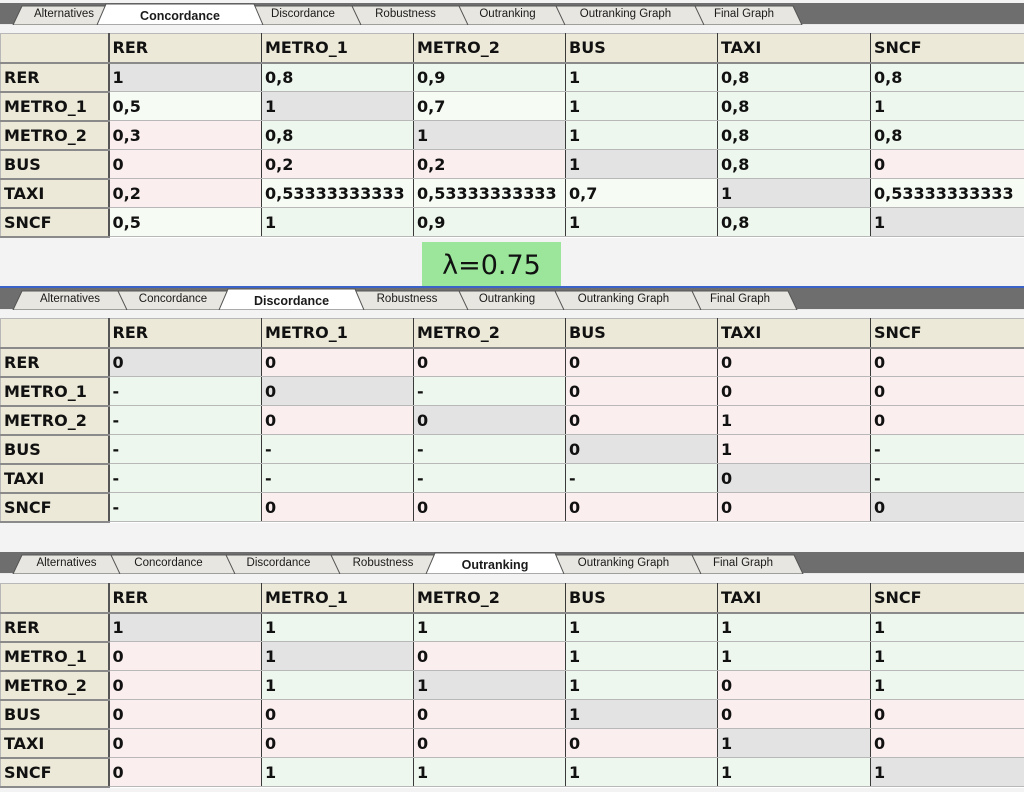 Image resolution: width=1024 pixels, height=792 pixels. What do you see at coordinates (337, 598) in the screenshot?
I see `column-header: METRO_1` at bounding box center [337, 598].